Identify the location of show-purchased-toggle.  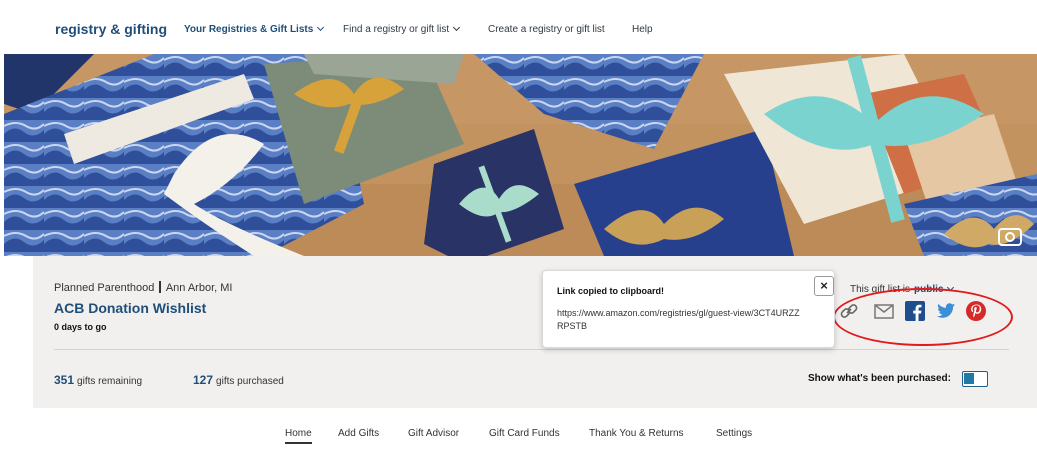
(975, 379).